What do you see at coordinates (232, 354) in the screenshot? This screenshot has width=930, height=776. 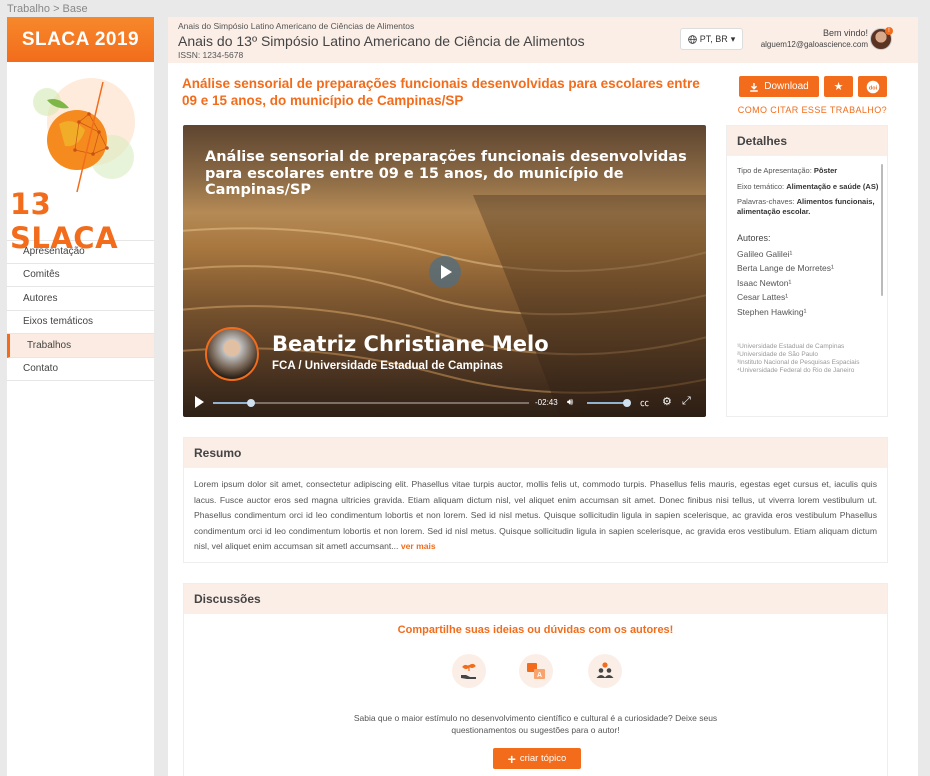 I see `presenter-photo` at bounding box center [232, 354].